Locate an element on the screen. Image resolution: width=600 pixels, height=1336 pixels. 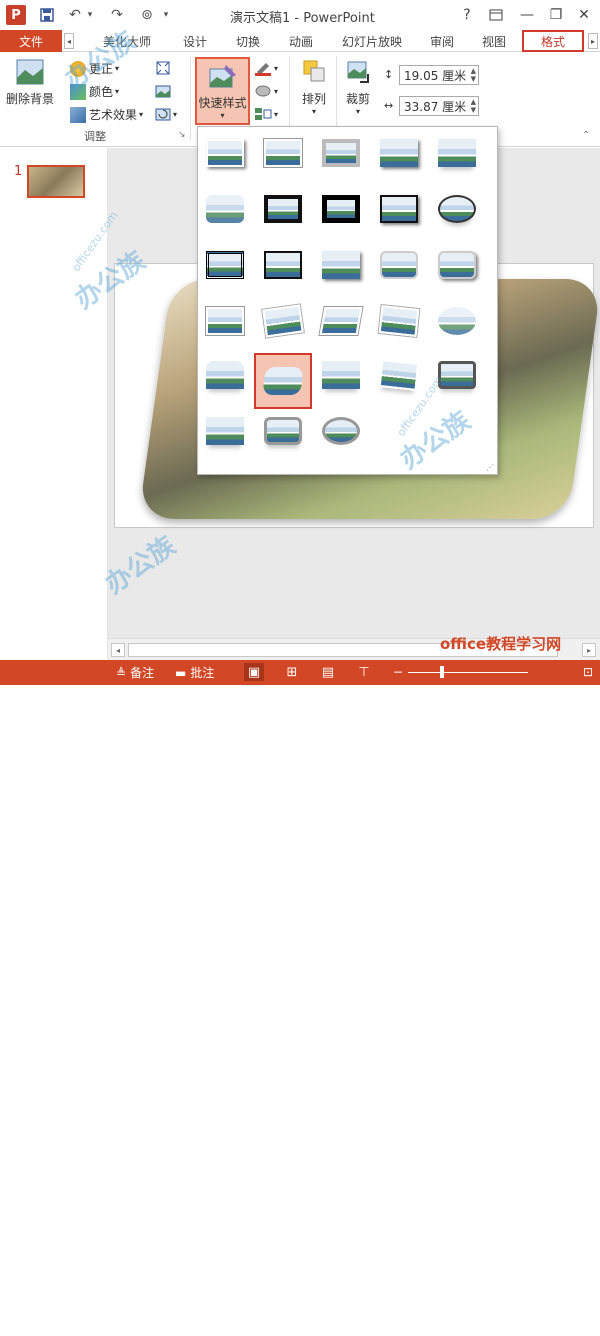
width-spinner-icon: ▲ ▼ is located at coordinates (473, 106).